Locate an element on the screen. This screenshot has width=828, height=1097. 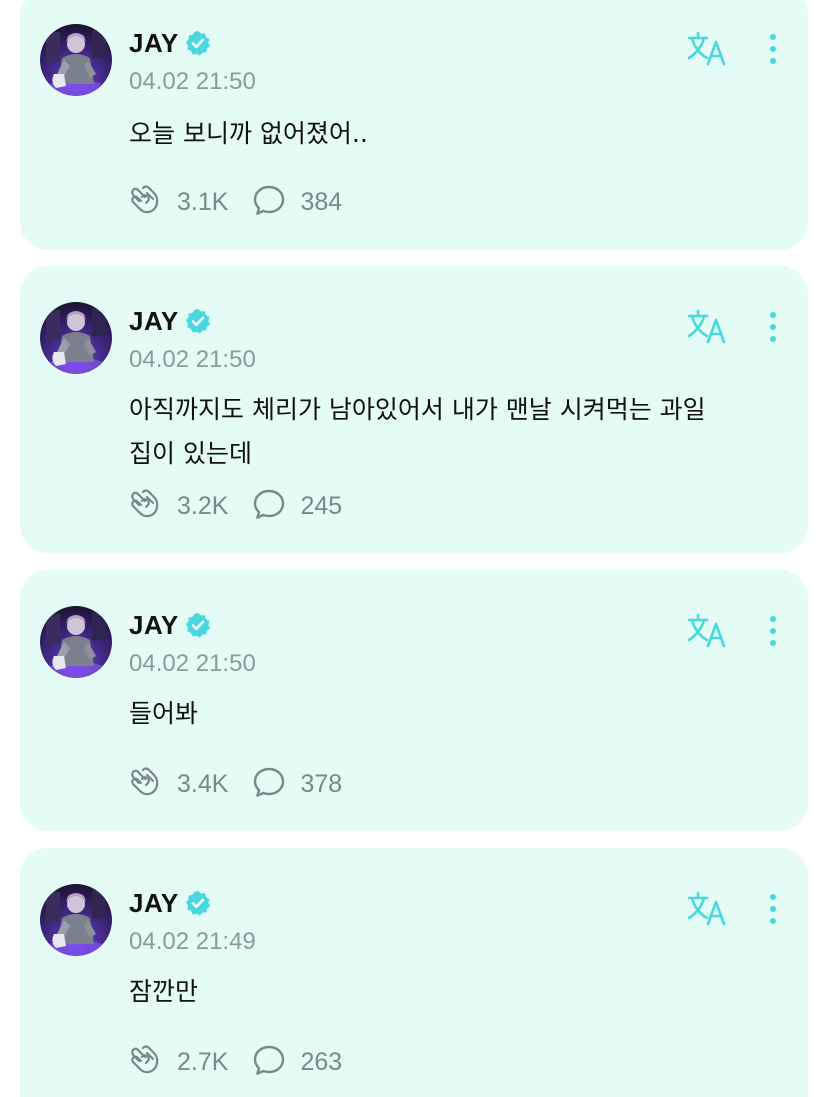
like-button: 3.4K is located at coordinates (178, 784).